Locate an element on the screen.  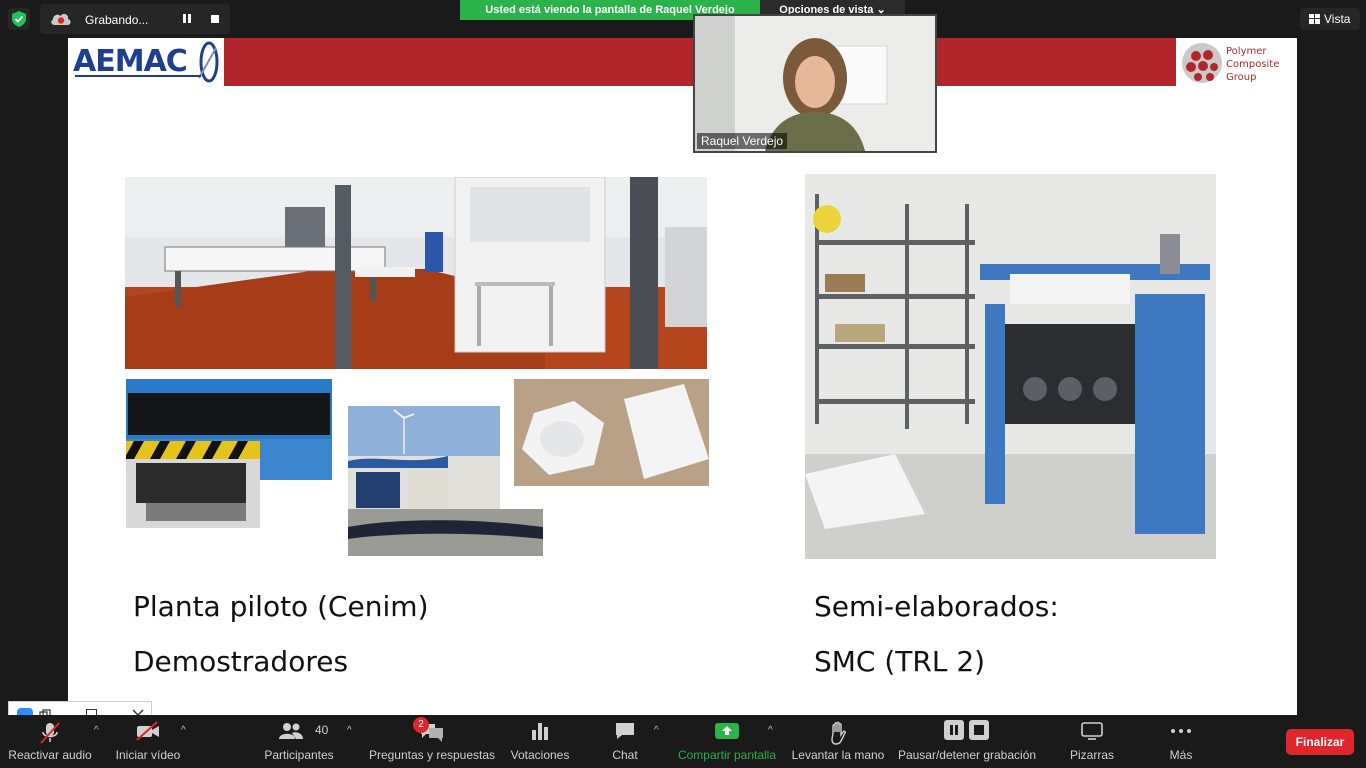
share-options-caret: ^ is located at coordinates (770, 730).